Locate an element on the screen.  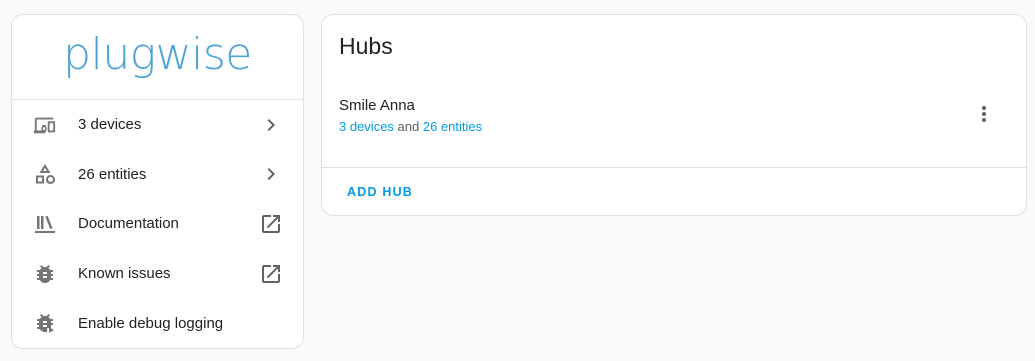
info-item-label: 26 entities is located at coordinates (112, 174).